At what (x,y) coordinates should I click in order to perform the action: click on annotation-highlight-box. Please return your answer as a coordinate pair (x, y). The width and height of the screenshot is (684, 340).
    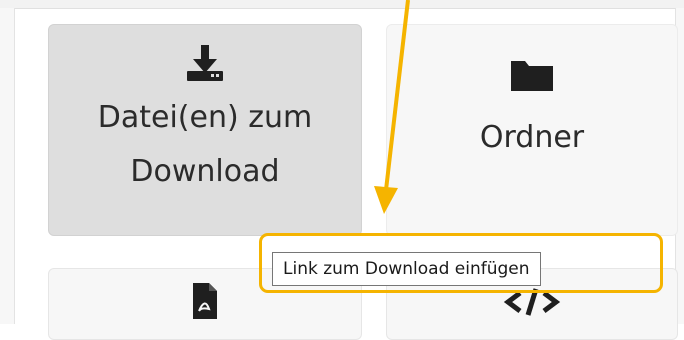
    Looking at the image, I should click on (461, 263).